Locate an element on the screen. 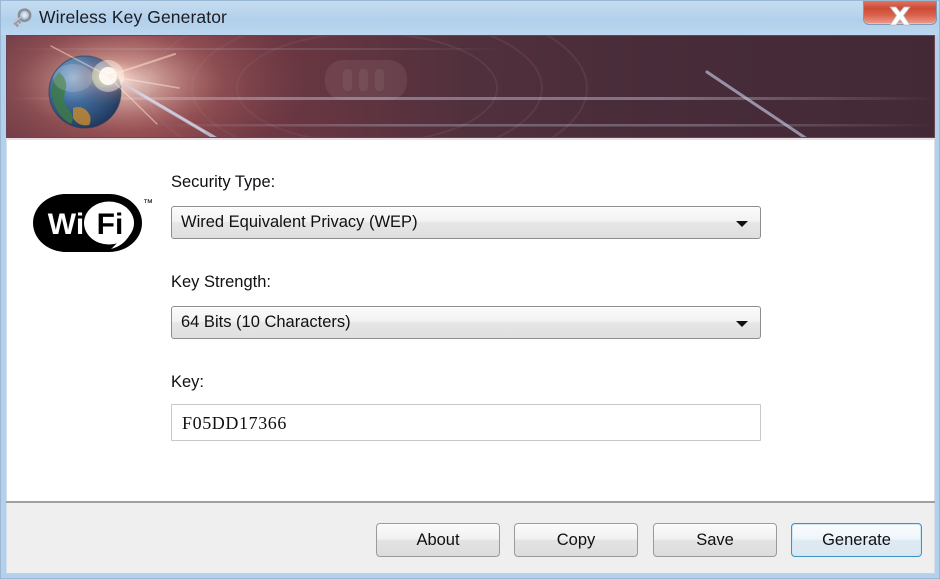 This screenshot has height=579, width=940. wifi-logo: Wi Fi ™ is located at coordinates (95, 223).